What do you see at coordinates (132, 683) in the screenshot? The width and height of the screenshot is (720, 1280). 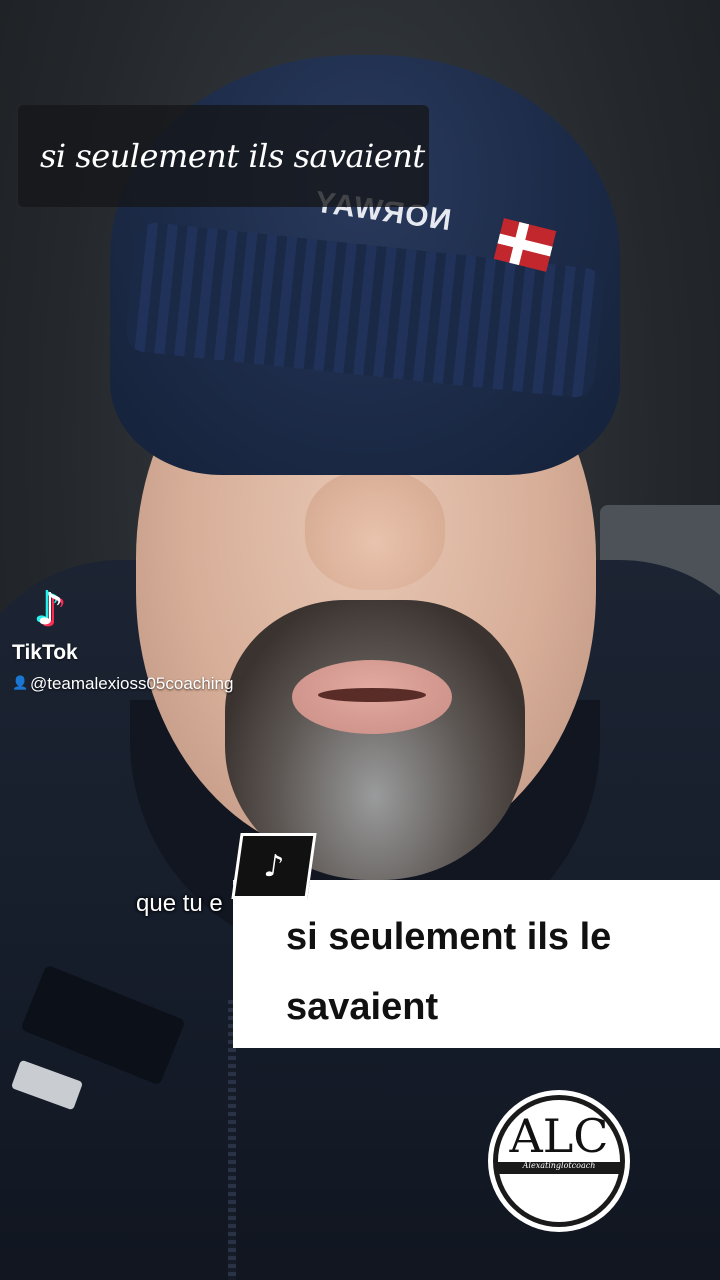 I see `tiktok-username: @teamalexioss05coaching` at bounding box center [132, 683].